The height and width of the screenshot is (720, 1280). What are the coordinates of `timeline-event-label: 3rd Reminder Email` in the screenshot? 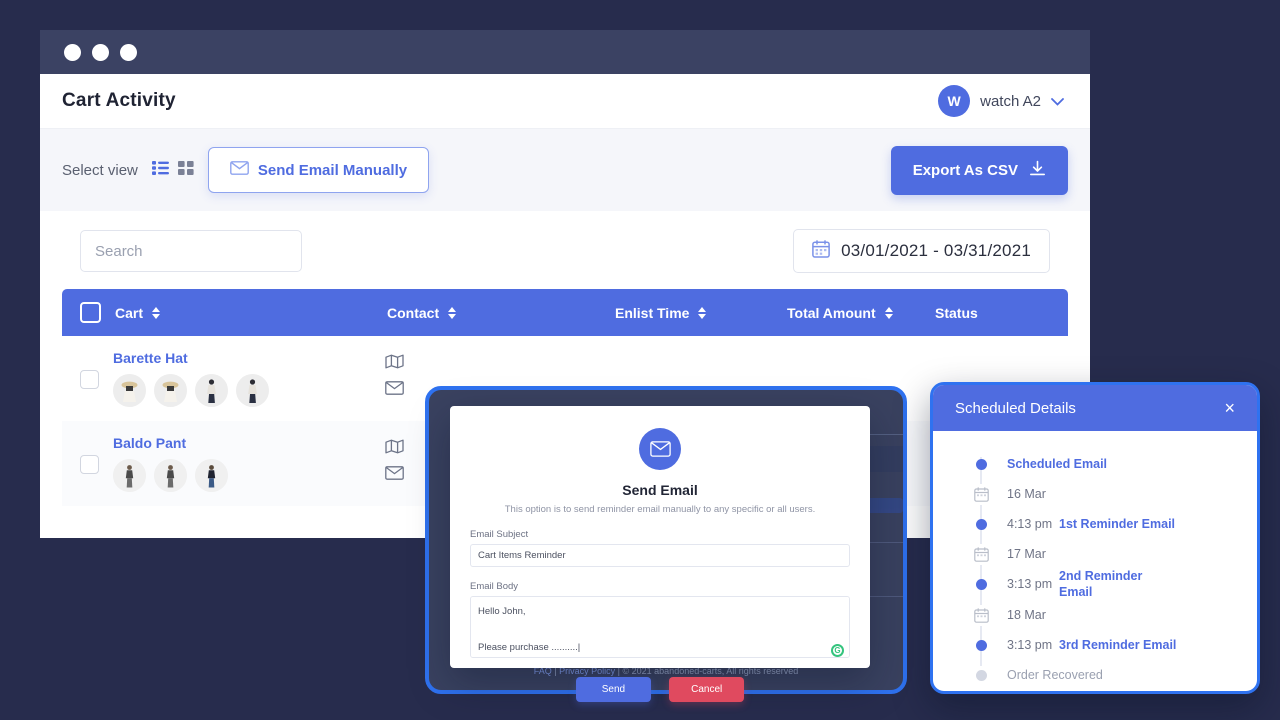 It's located at (1118, 645).